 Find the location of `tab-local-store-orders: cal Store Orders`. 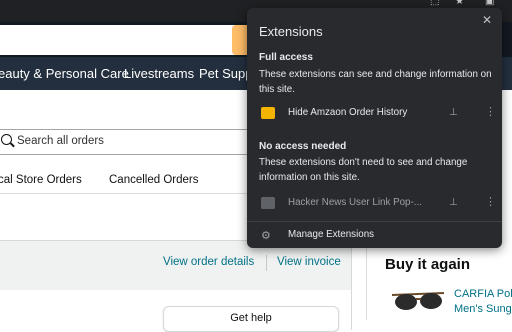

tab-local-store-orders: cal Store Orders is located at coordinates (41, 180).